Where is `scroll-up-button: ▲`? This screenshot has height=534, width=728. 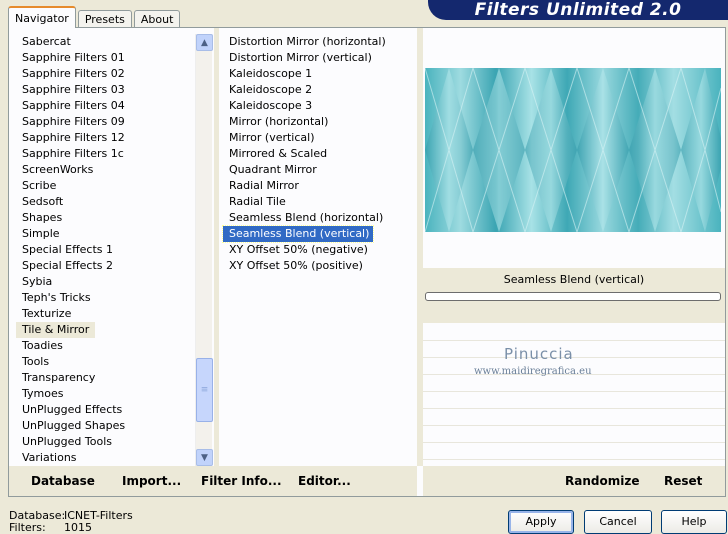 scroll-up-button: ▲ is located at coordinates (204, 42).